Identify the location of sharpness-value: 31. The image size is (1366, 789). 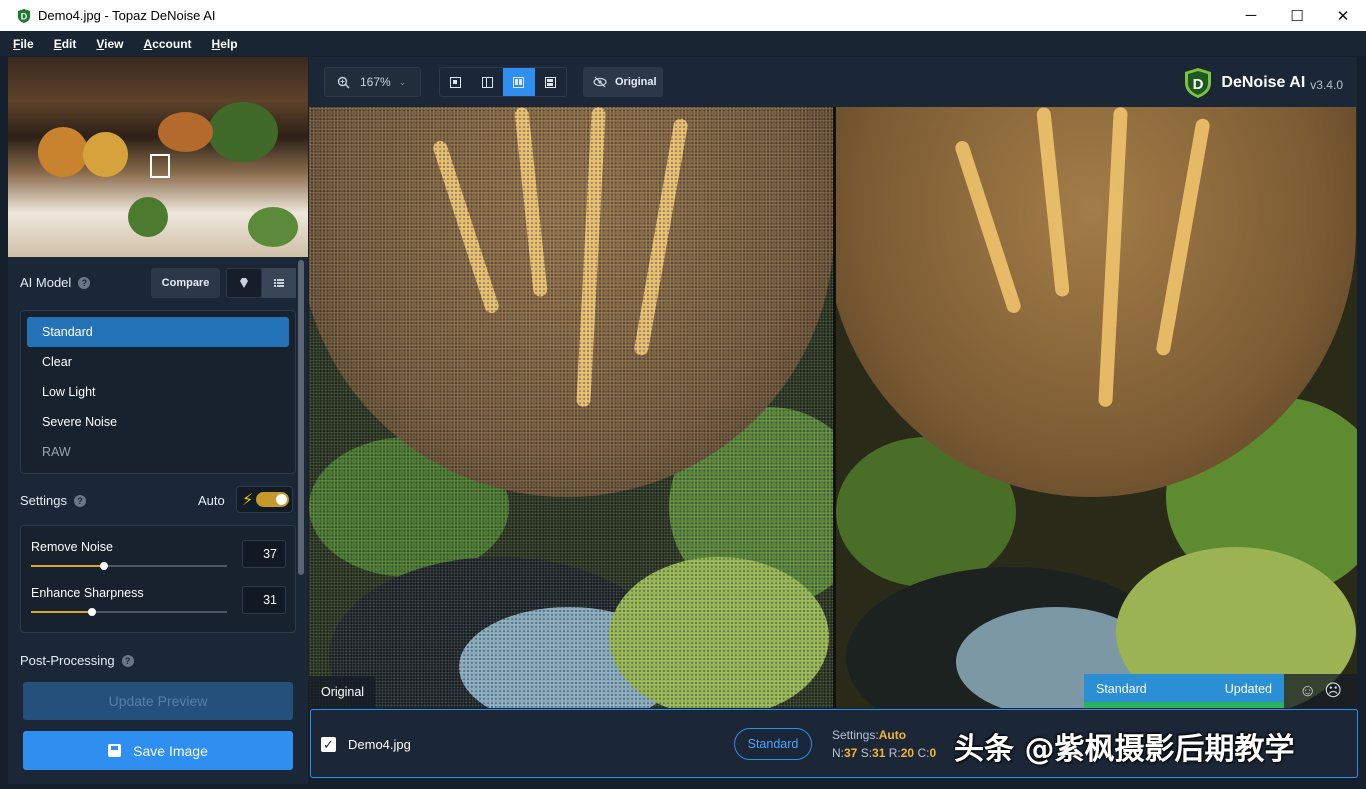
(879, 753).